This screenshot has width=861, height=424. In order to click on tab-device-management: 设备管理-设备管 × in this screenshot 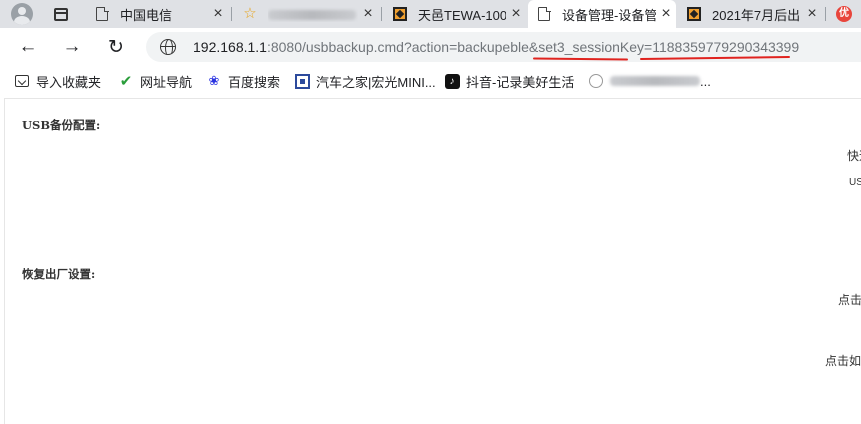, I will do `click(602, 14)`.